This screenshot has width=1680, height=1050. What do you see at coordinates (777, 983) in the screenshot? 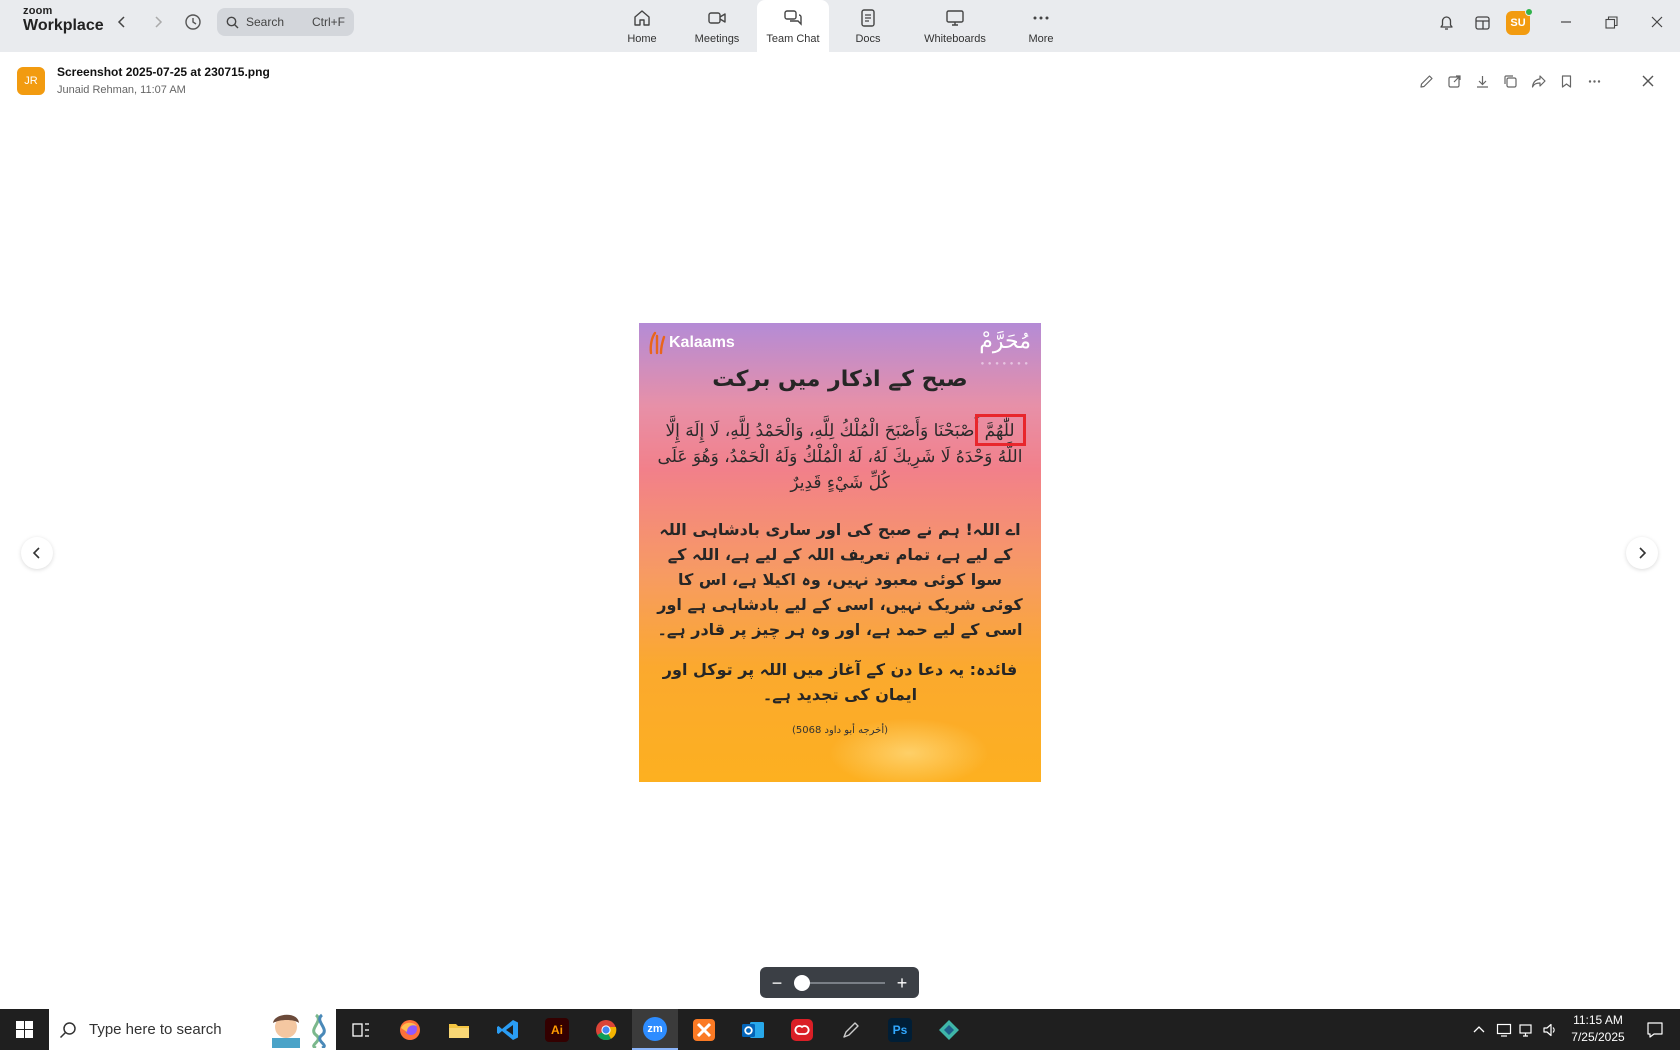
I see `zoom-out-button: −` at bounding box center [777, 983].